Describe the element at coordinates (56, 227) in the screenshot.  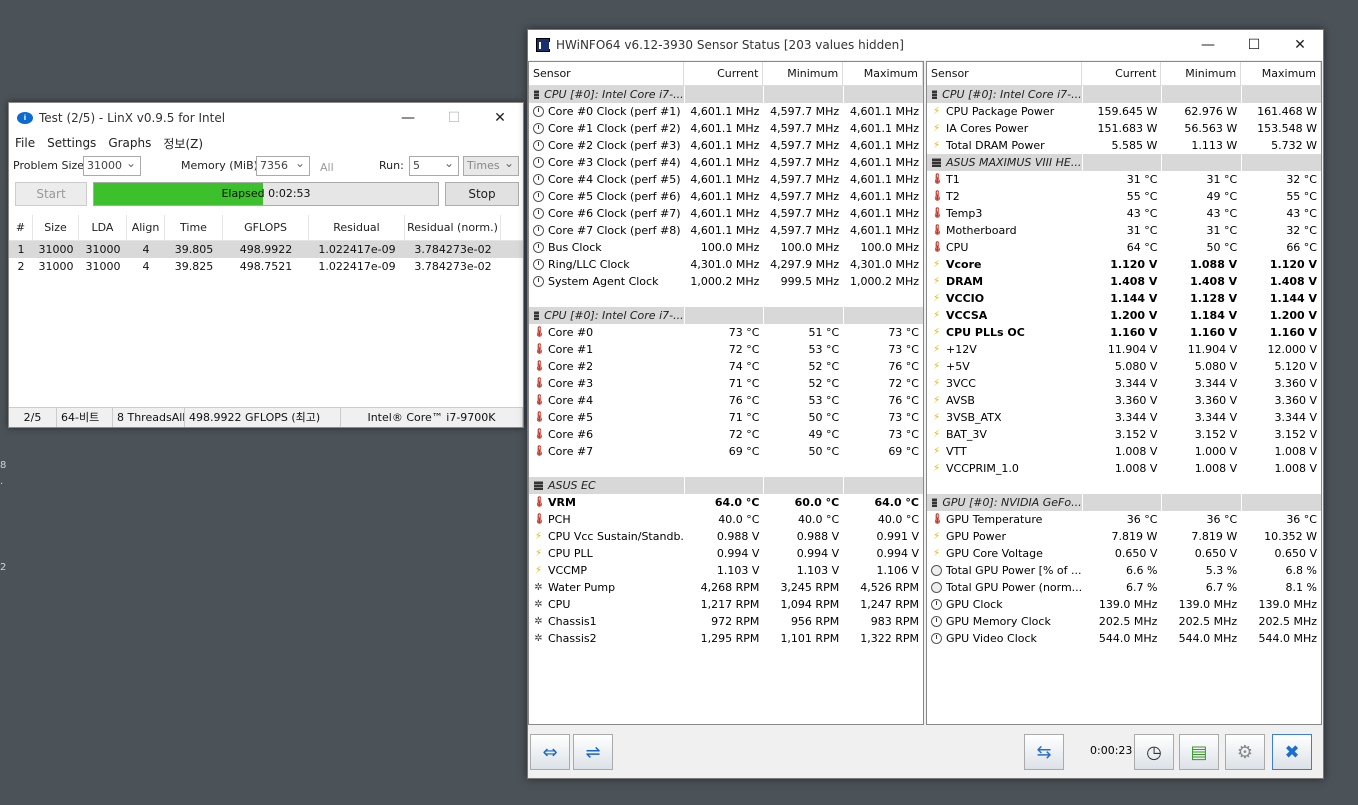
I see `column-header: Size` at that location.